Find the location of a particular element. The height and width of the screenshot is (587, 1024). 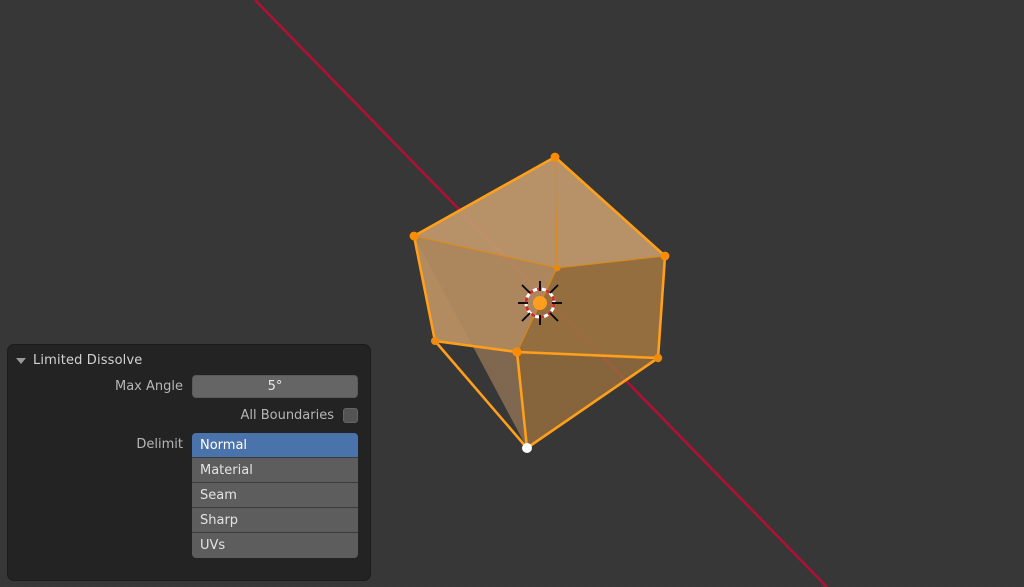

delimit-option-list: Normal Material Seam Sharp UVs is located at coordinates (275, 495).